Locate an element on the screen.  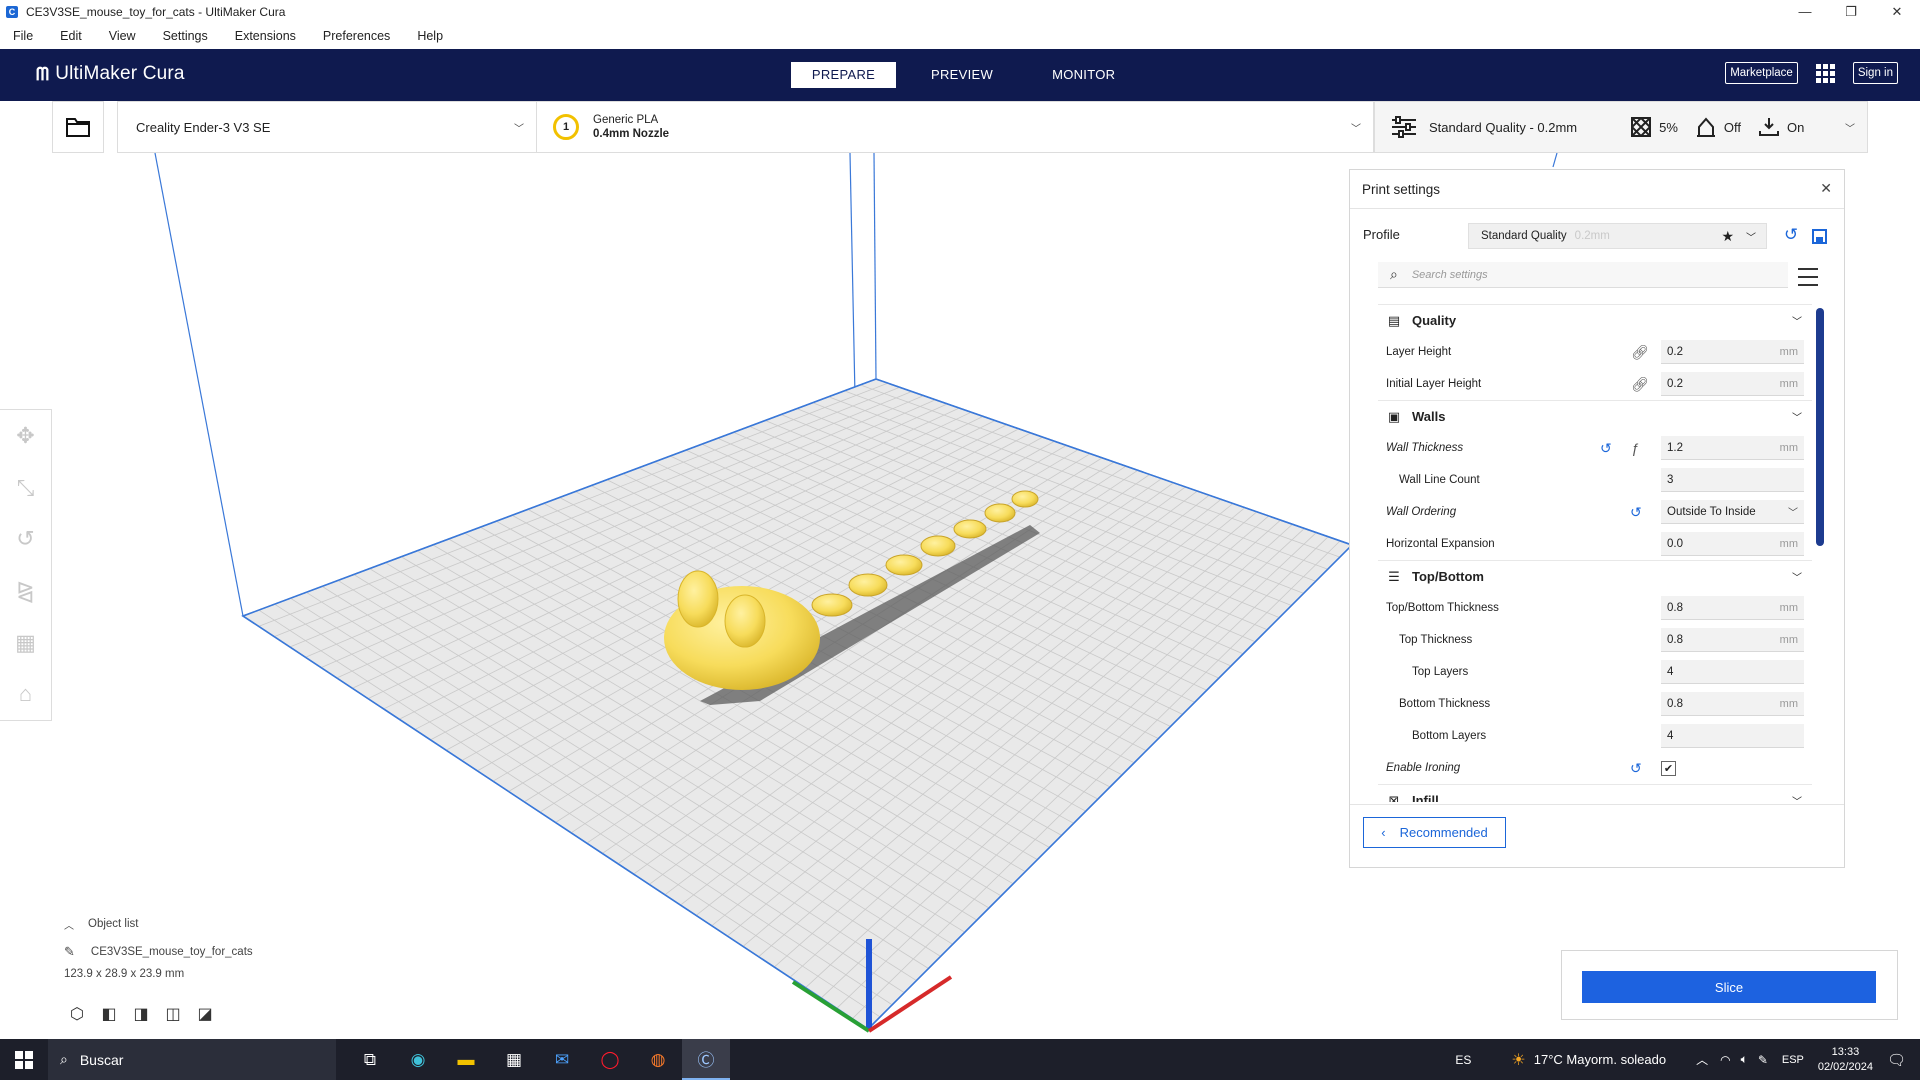
apps-grid-icon is located at coordinates (1825, 73).